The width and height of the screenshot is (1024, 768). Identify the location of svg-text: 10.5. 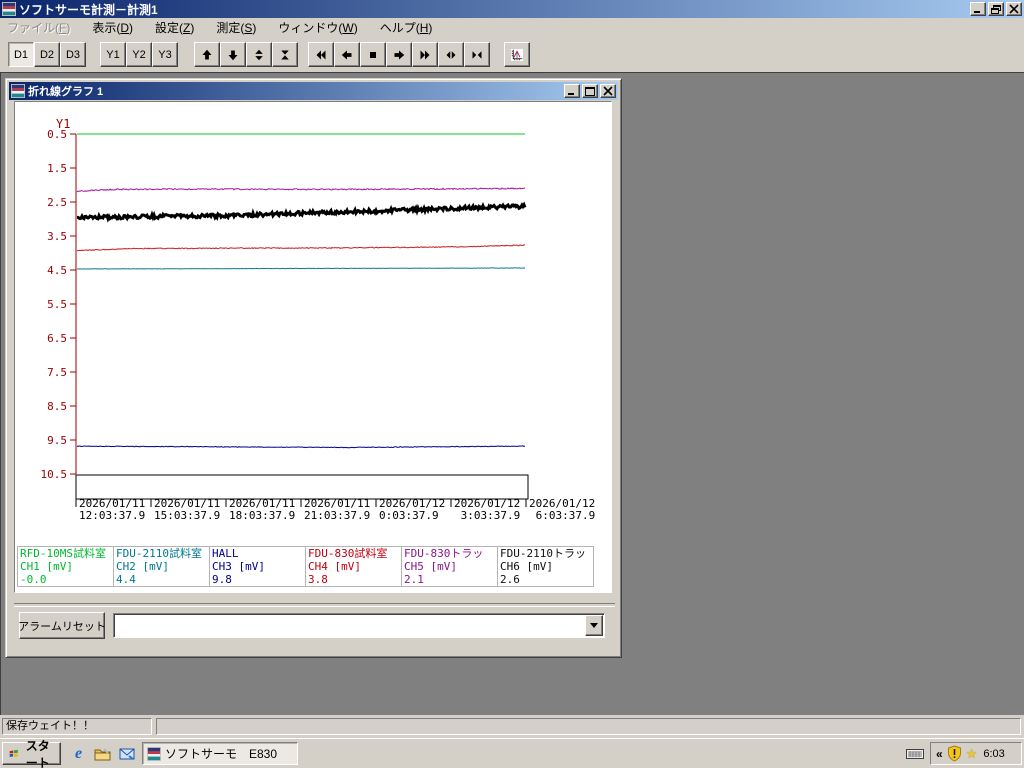
(54, 474).